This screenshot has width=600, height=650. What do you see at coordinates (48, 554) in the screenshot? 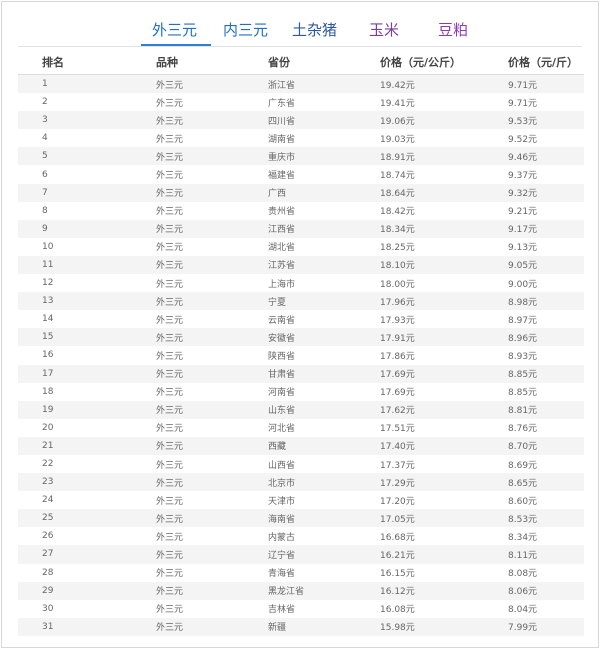
I see `cell-rank: 27` at bounding box center [48, 554].